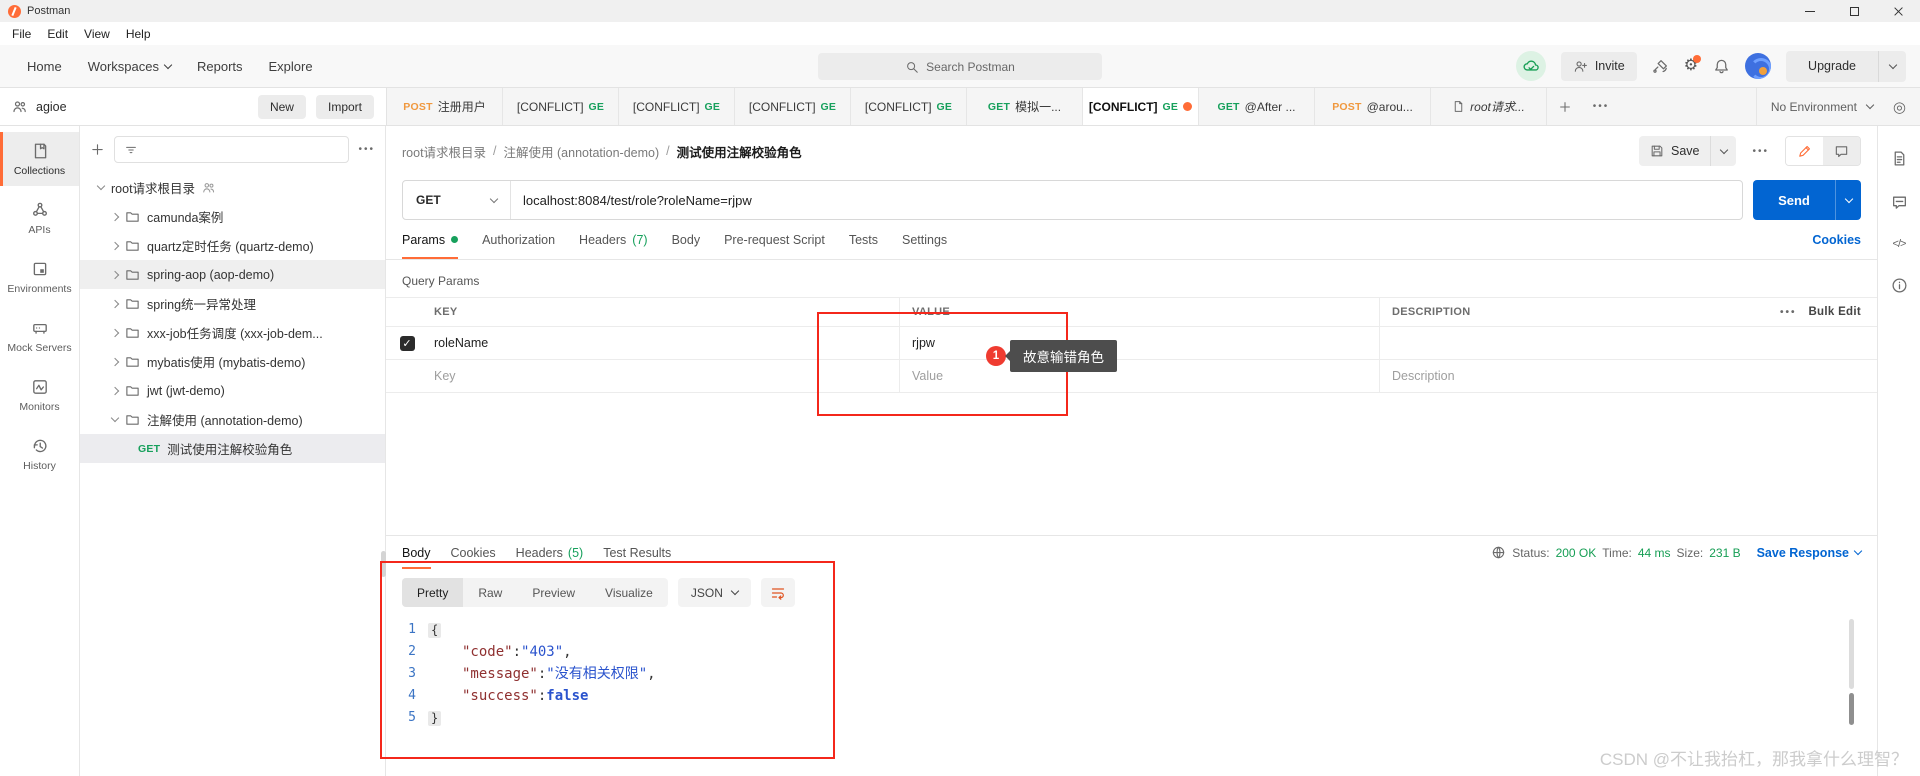 The image size is (1920, 776). I want to click on sidebar-resize-handle, so click(383, 564).